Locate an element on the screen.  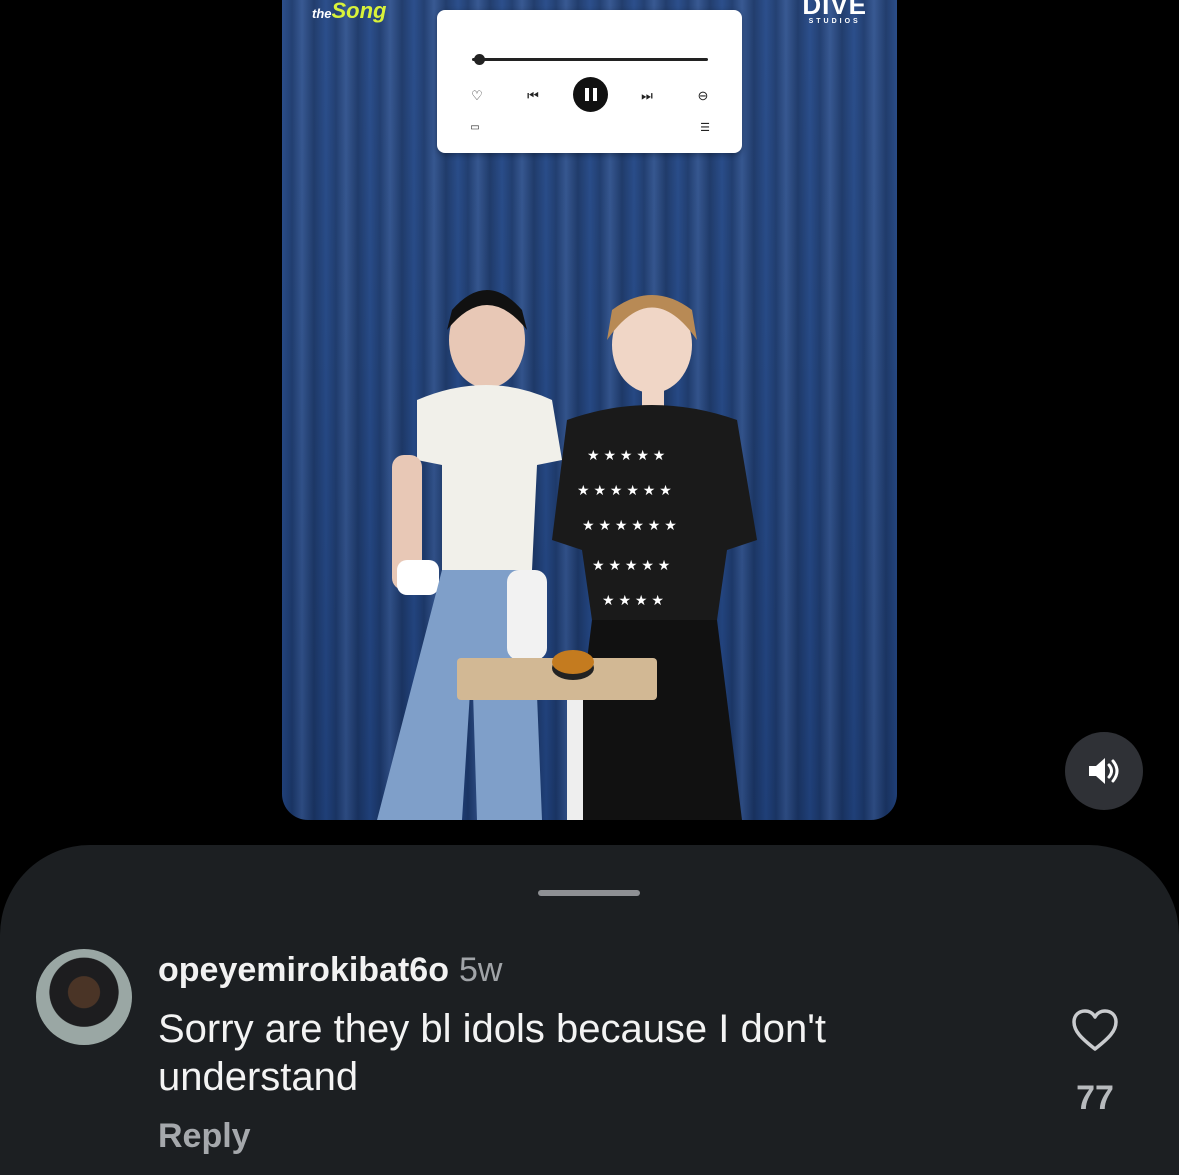
heart-icon is located at coordinates (1095, 1030).